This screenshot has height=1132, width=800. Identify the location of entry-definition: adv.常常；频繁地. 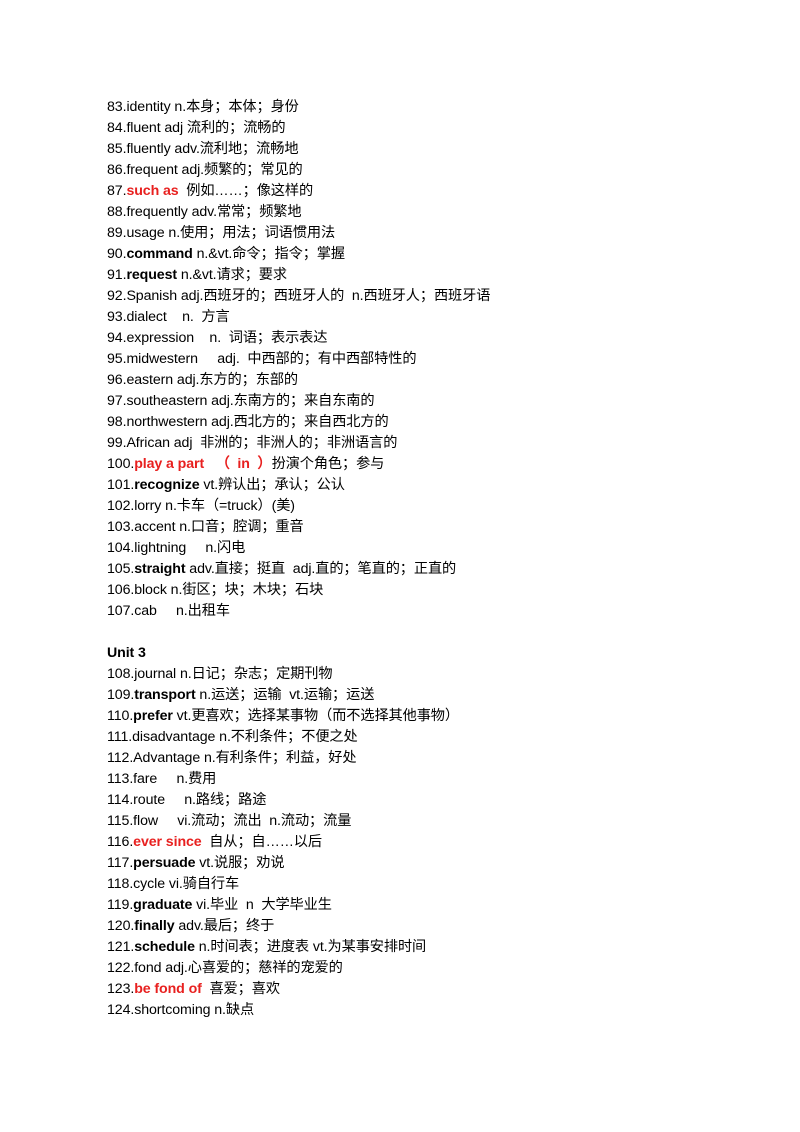
(244, 212).